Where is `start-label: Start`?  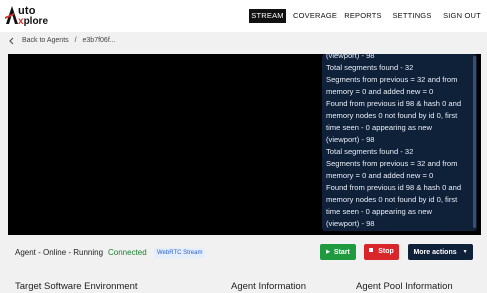 start-label: Start is located at coordinates (341, 252).